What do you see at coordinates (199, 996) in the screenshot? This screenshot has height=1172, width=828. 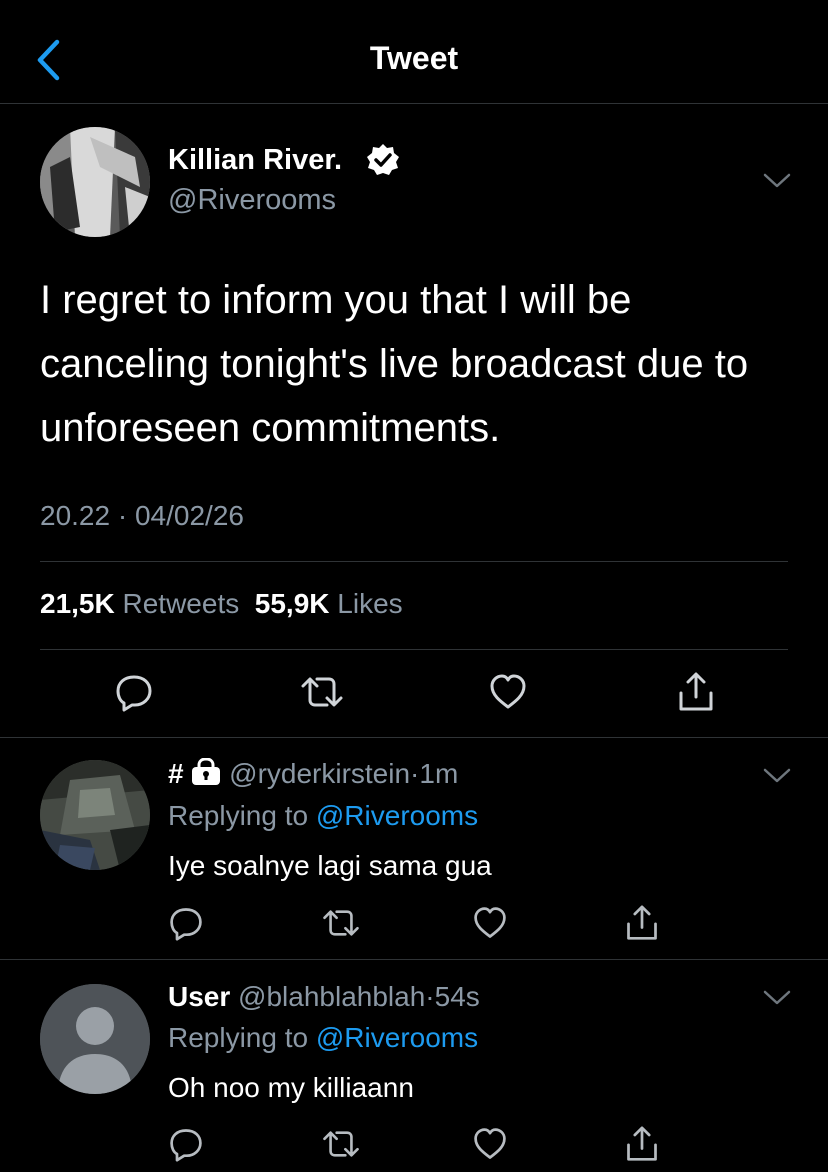 I see `reply-display-name: User` at bounding box center [199, 996].